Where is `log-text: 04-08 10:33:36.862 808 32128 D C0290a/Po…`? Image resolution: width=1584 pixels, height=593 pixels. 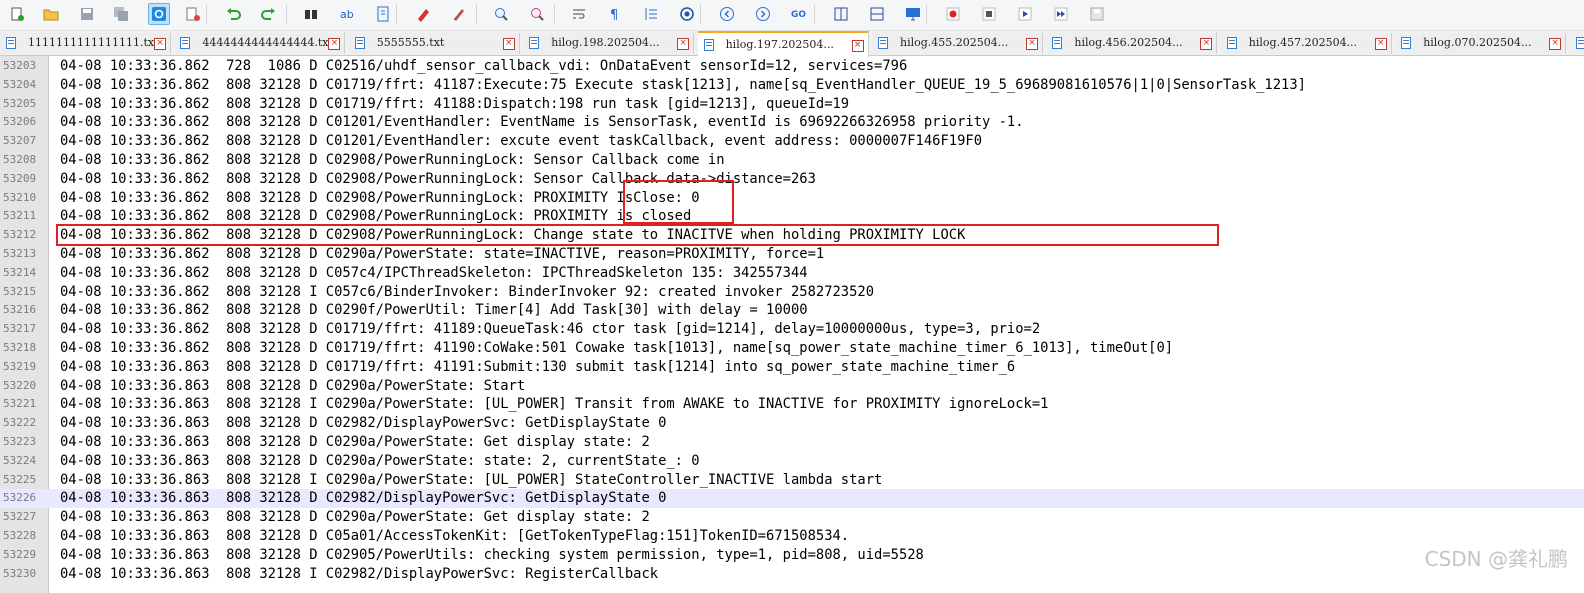 log-text: 04-08 10:33:36.862 808 32128 D C0290a/Po… is located at coordinates (442, 254).